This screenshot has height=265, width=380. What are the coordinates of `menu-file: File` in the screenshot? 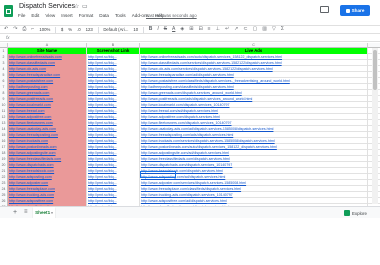 It's located at (21, 15).